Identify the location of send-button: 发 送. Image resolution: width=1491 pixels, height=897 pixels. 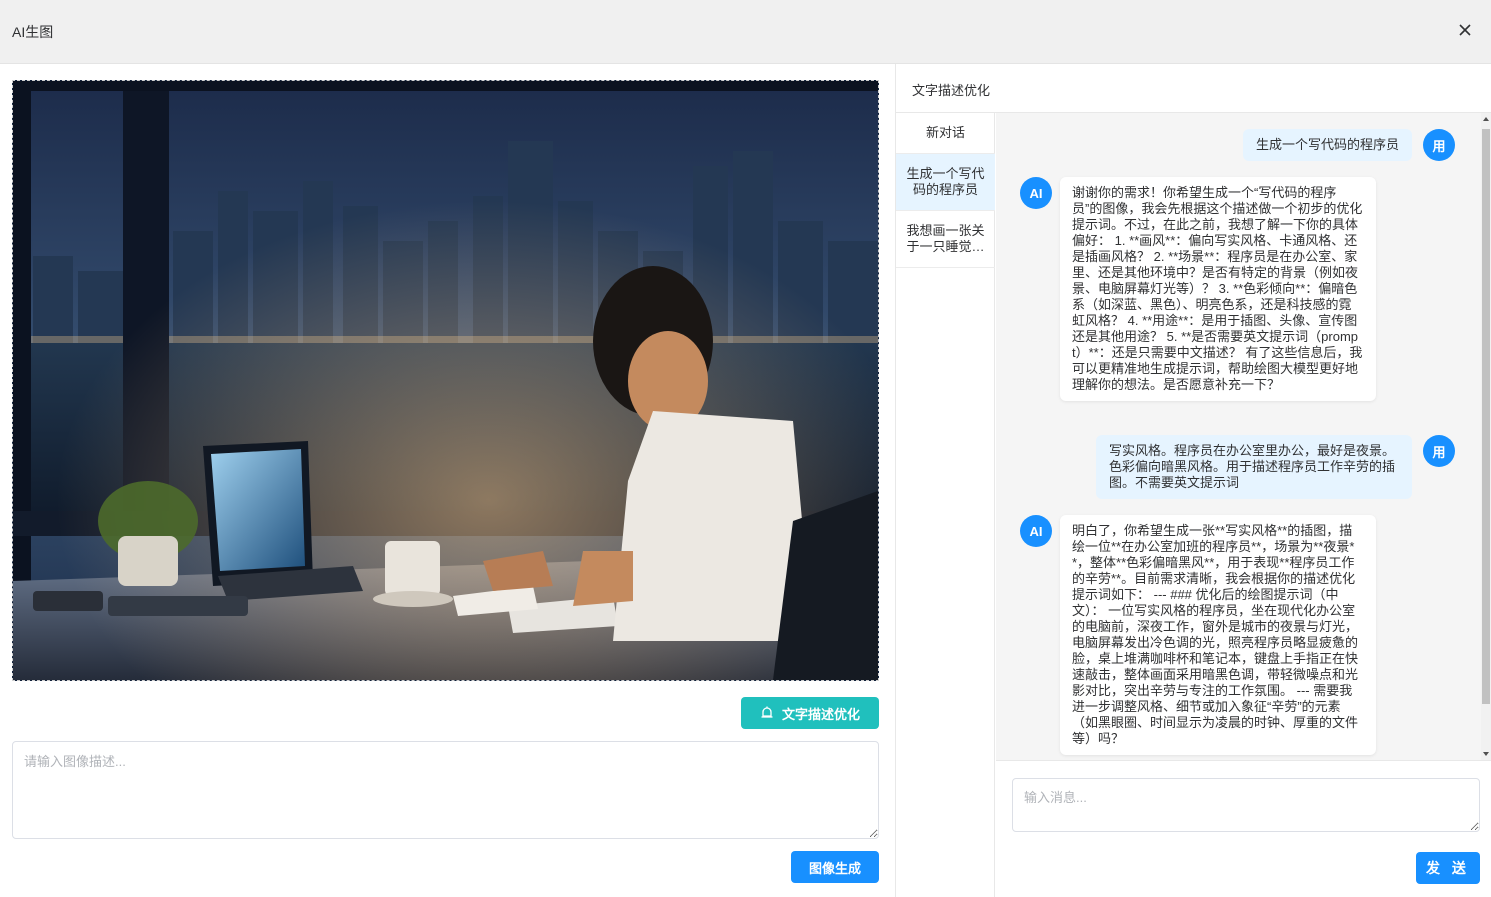
(1448, 868).